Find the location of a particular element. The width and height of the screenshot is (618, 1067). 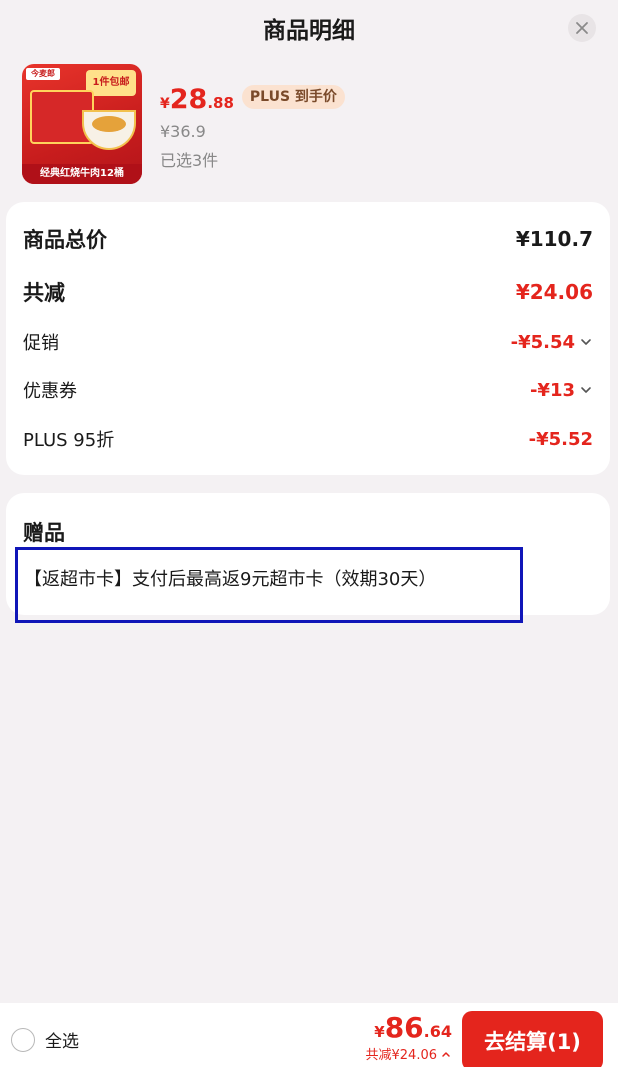

footer-total-integer: 86 is located at coordinates (404, 1027).